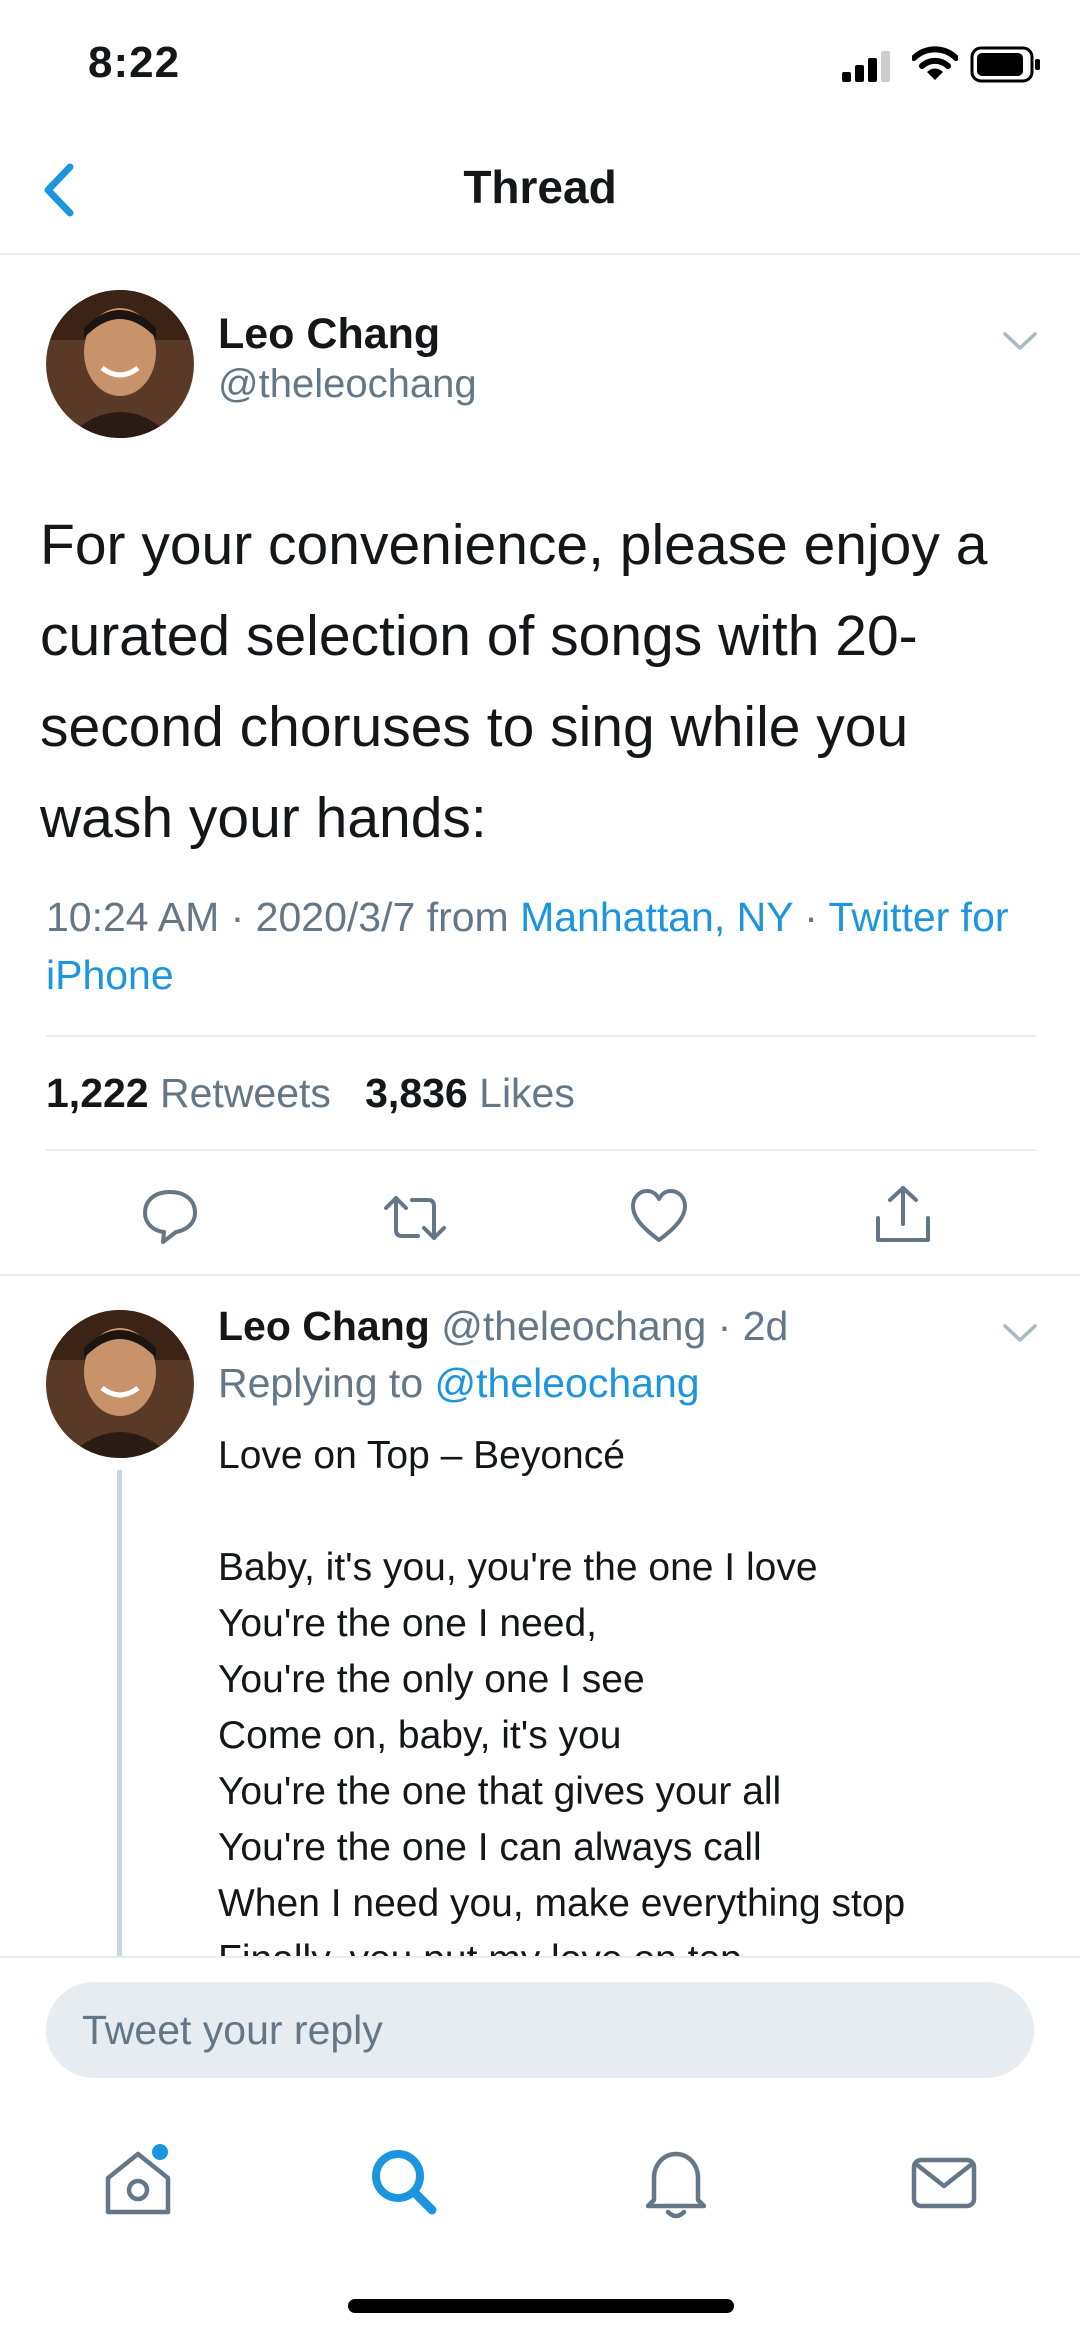 The image size is (1080, 2341). I want to click on retweets-stat: 1,222 Retweets, so click(188, 1093).